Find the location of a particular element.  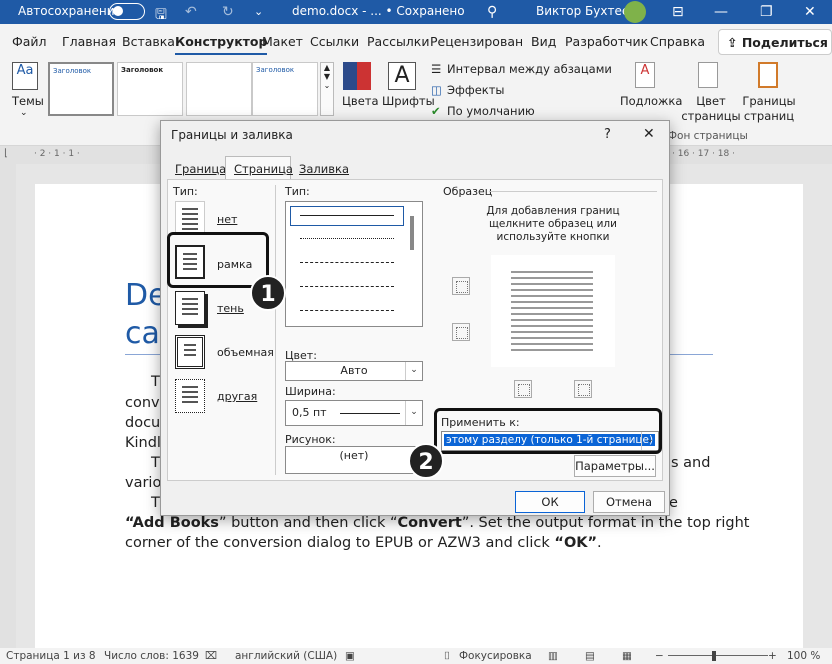

doc-line-8a: “Add Books is located at coordinates (172, 523).